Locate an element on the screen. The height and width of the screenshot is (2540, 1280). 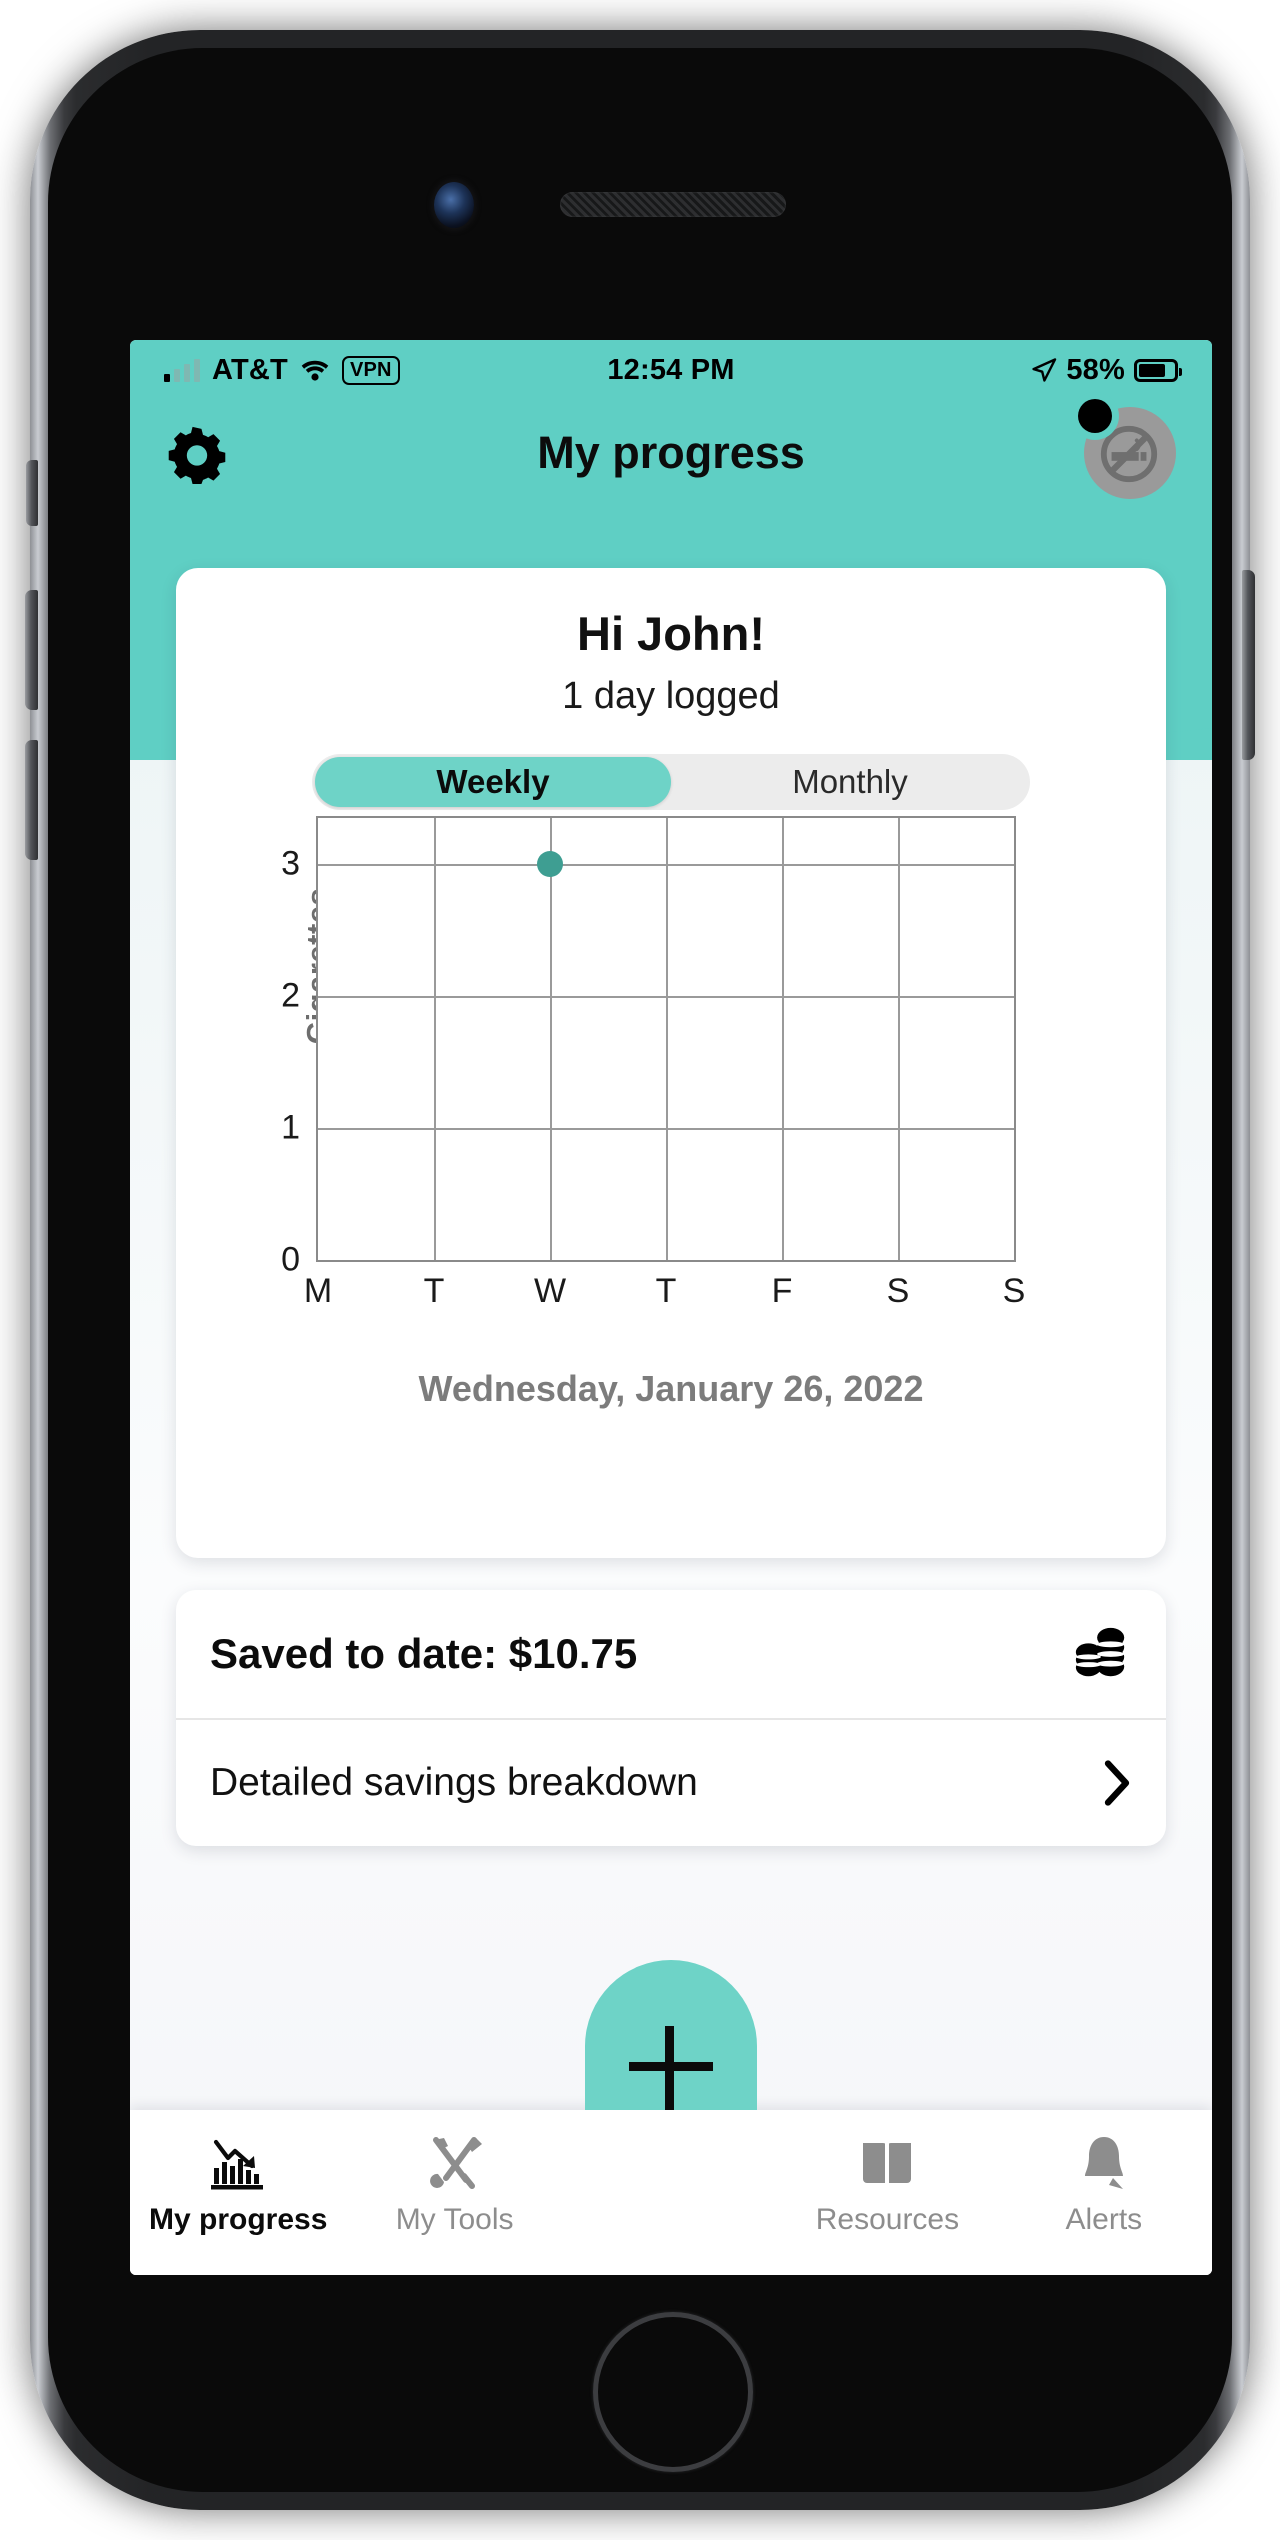
bottom-tab-bar: My progress My Tools Resources Alerts is located at coordinates (671, 2117).